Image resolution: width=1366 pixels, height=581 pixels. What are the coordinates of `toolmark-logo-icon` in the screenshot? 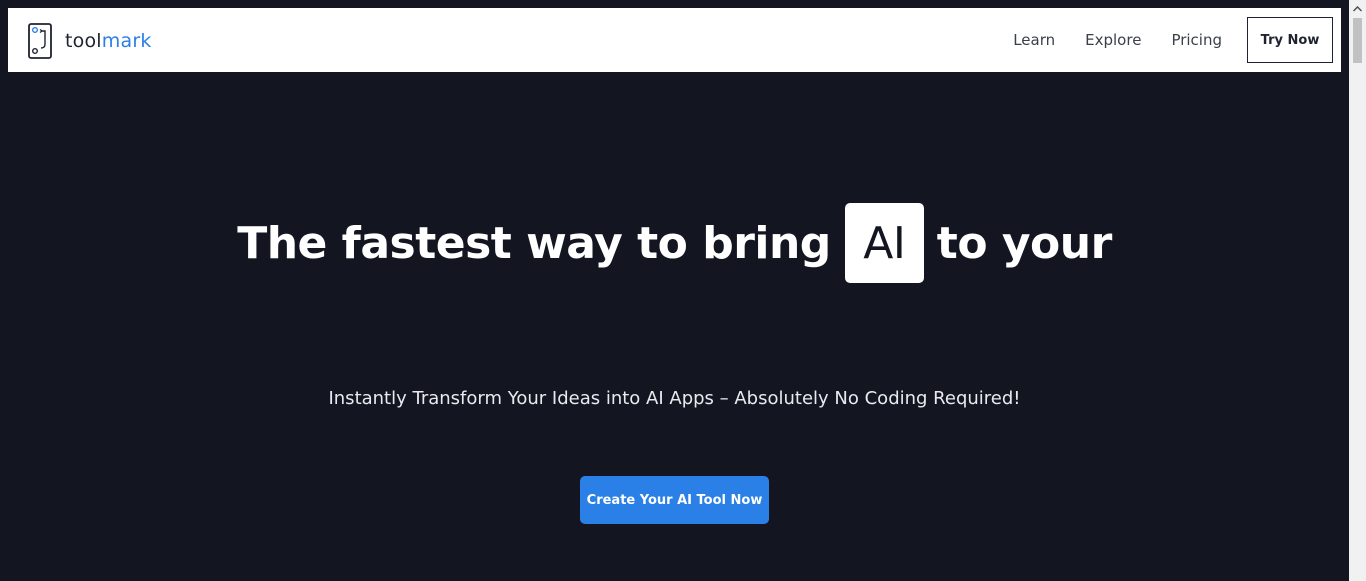 It's located at (40, 41).